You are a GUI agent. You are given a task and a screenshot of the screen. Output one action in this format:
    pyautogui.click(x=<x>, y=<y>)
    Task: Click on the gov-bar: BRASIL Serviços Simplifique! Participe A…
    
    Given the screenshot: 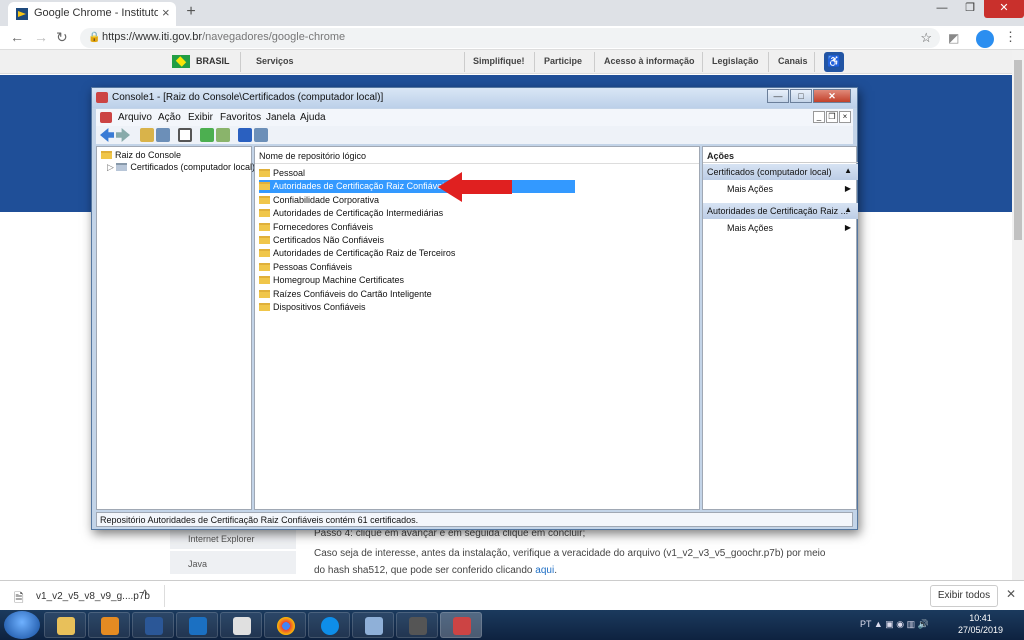 What is the action you would take?
    pyautogui.click(x=506, y=62)
    